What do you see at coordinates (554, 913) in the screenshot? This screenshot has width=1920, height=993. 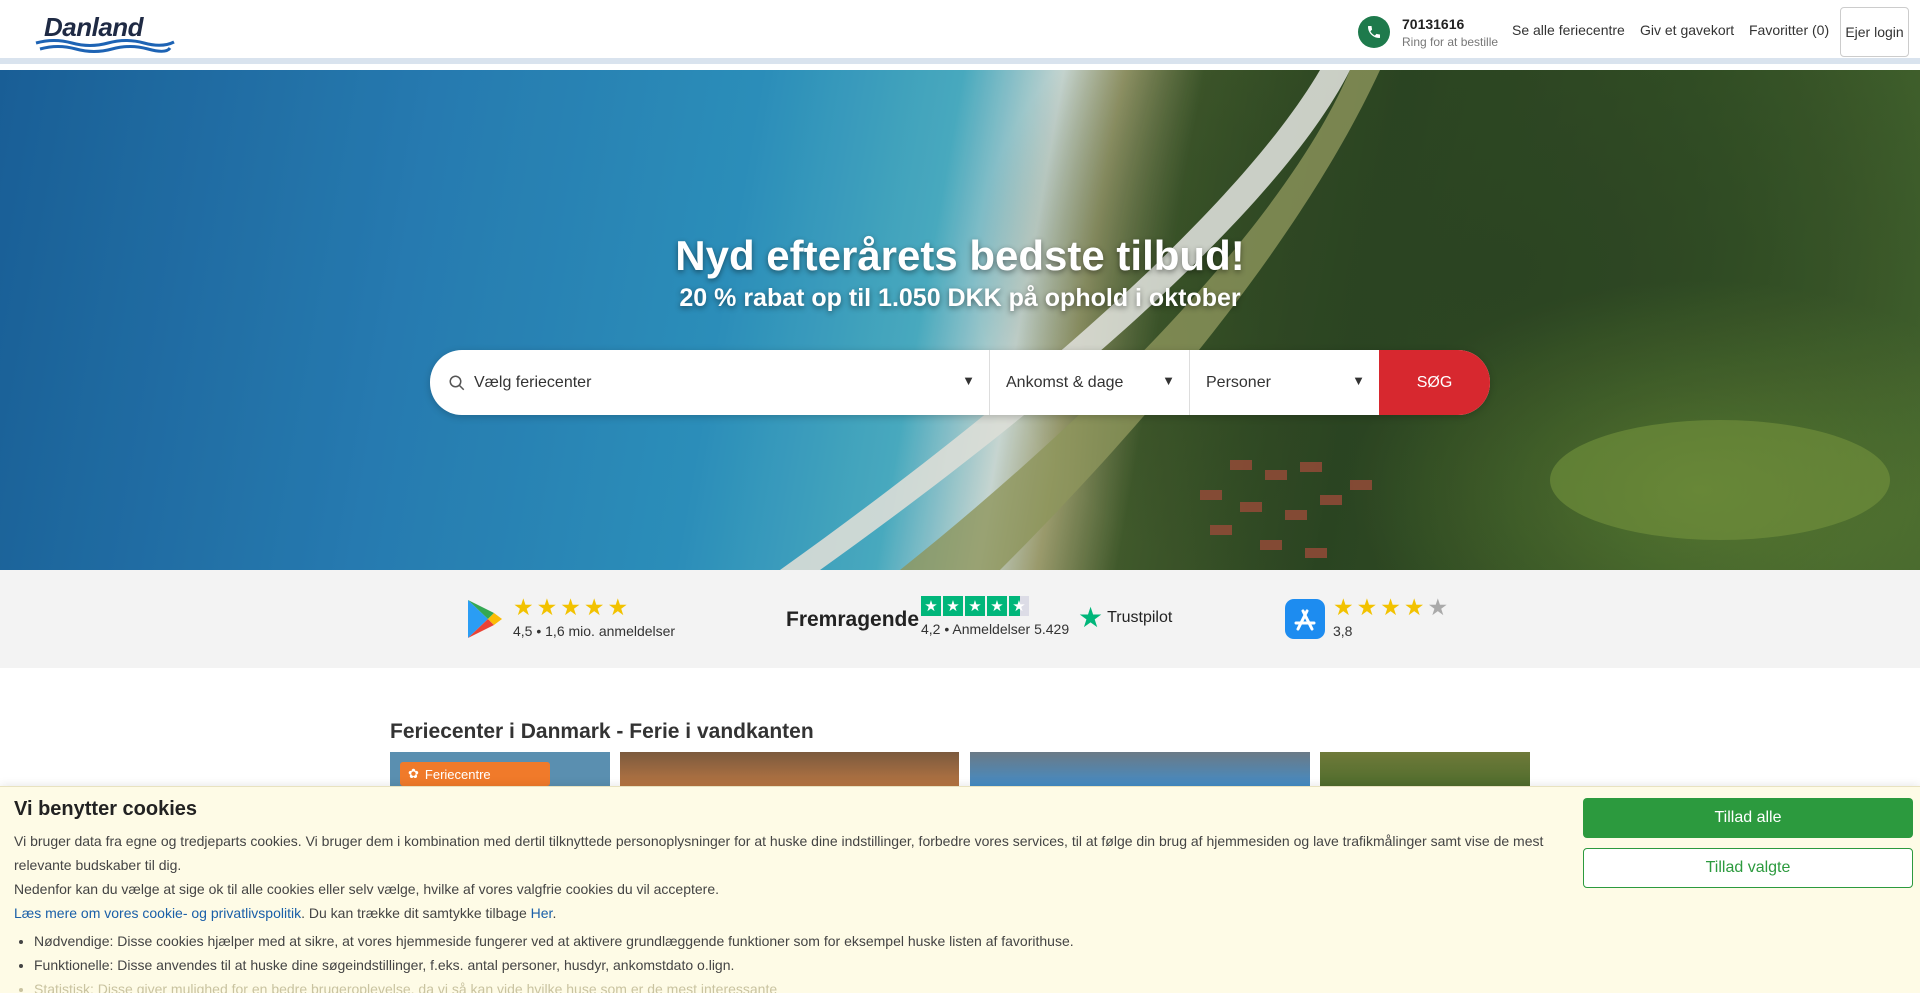 I see `cookie-text-span: .` at bounding box center [554, 913].